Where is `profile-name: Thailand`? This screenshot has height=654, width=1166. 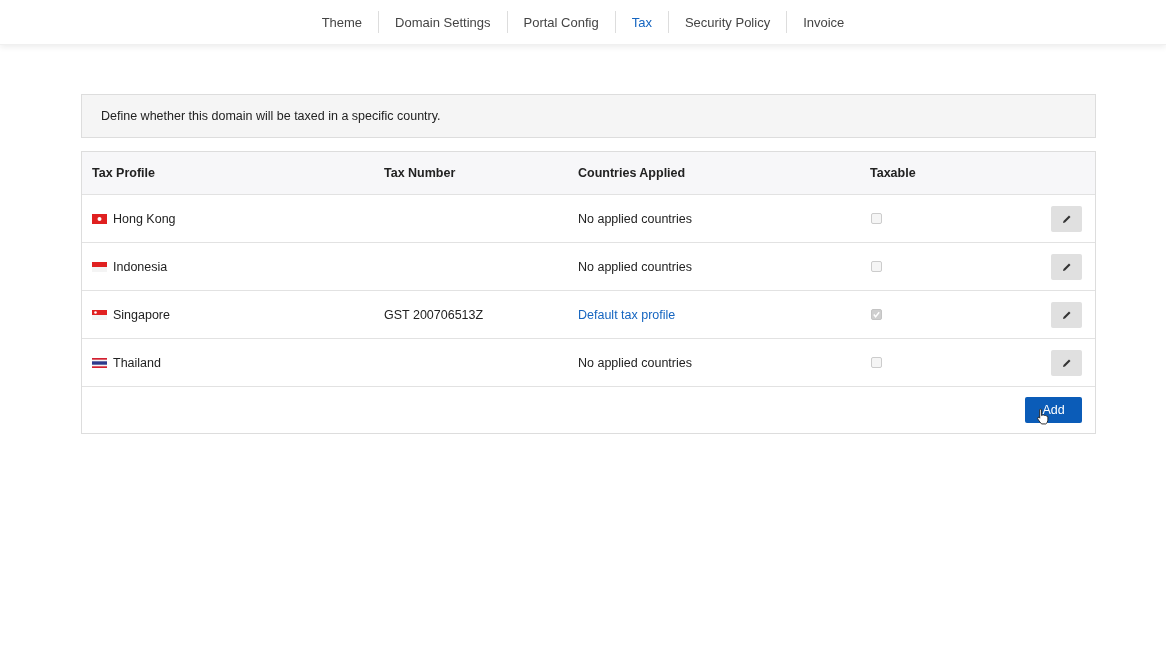
profile-name: Thailand is located at coordinates (137, 362).